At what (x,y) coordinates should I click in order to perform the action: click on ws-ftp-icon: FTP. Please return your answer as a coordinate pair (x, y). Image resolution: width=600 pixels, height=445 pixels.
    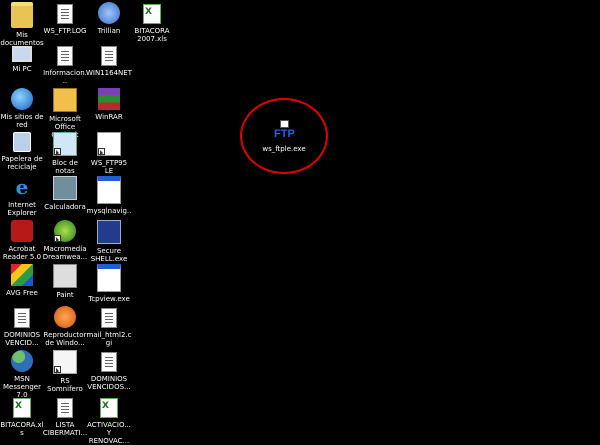
    Looking at the image, I should click on (284, 131).